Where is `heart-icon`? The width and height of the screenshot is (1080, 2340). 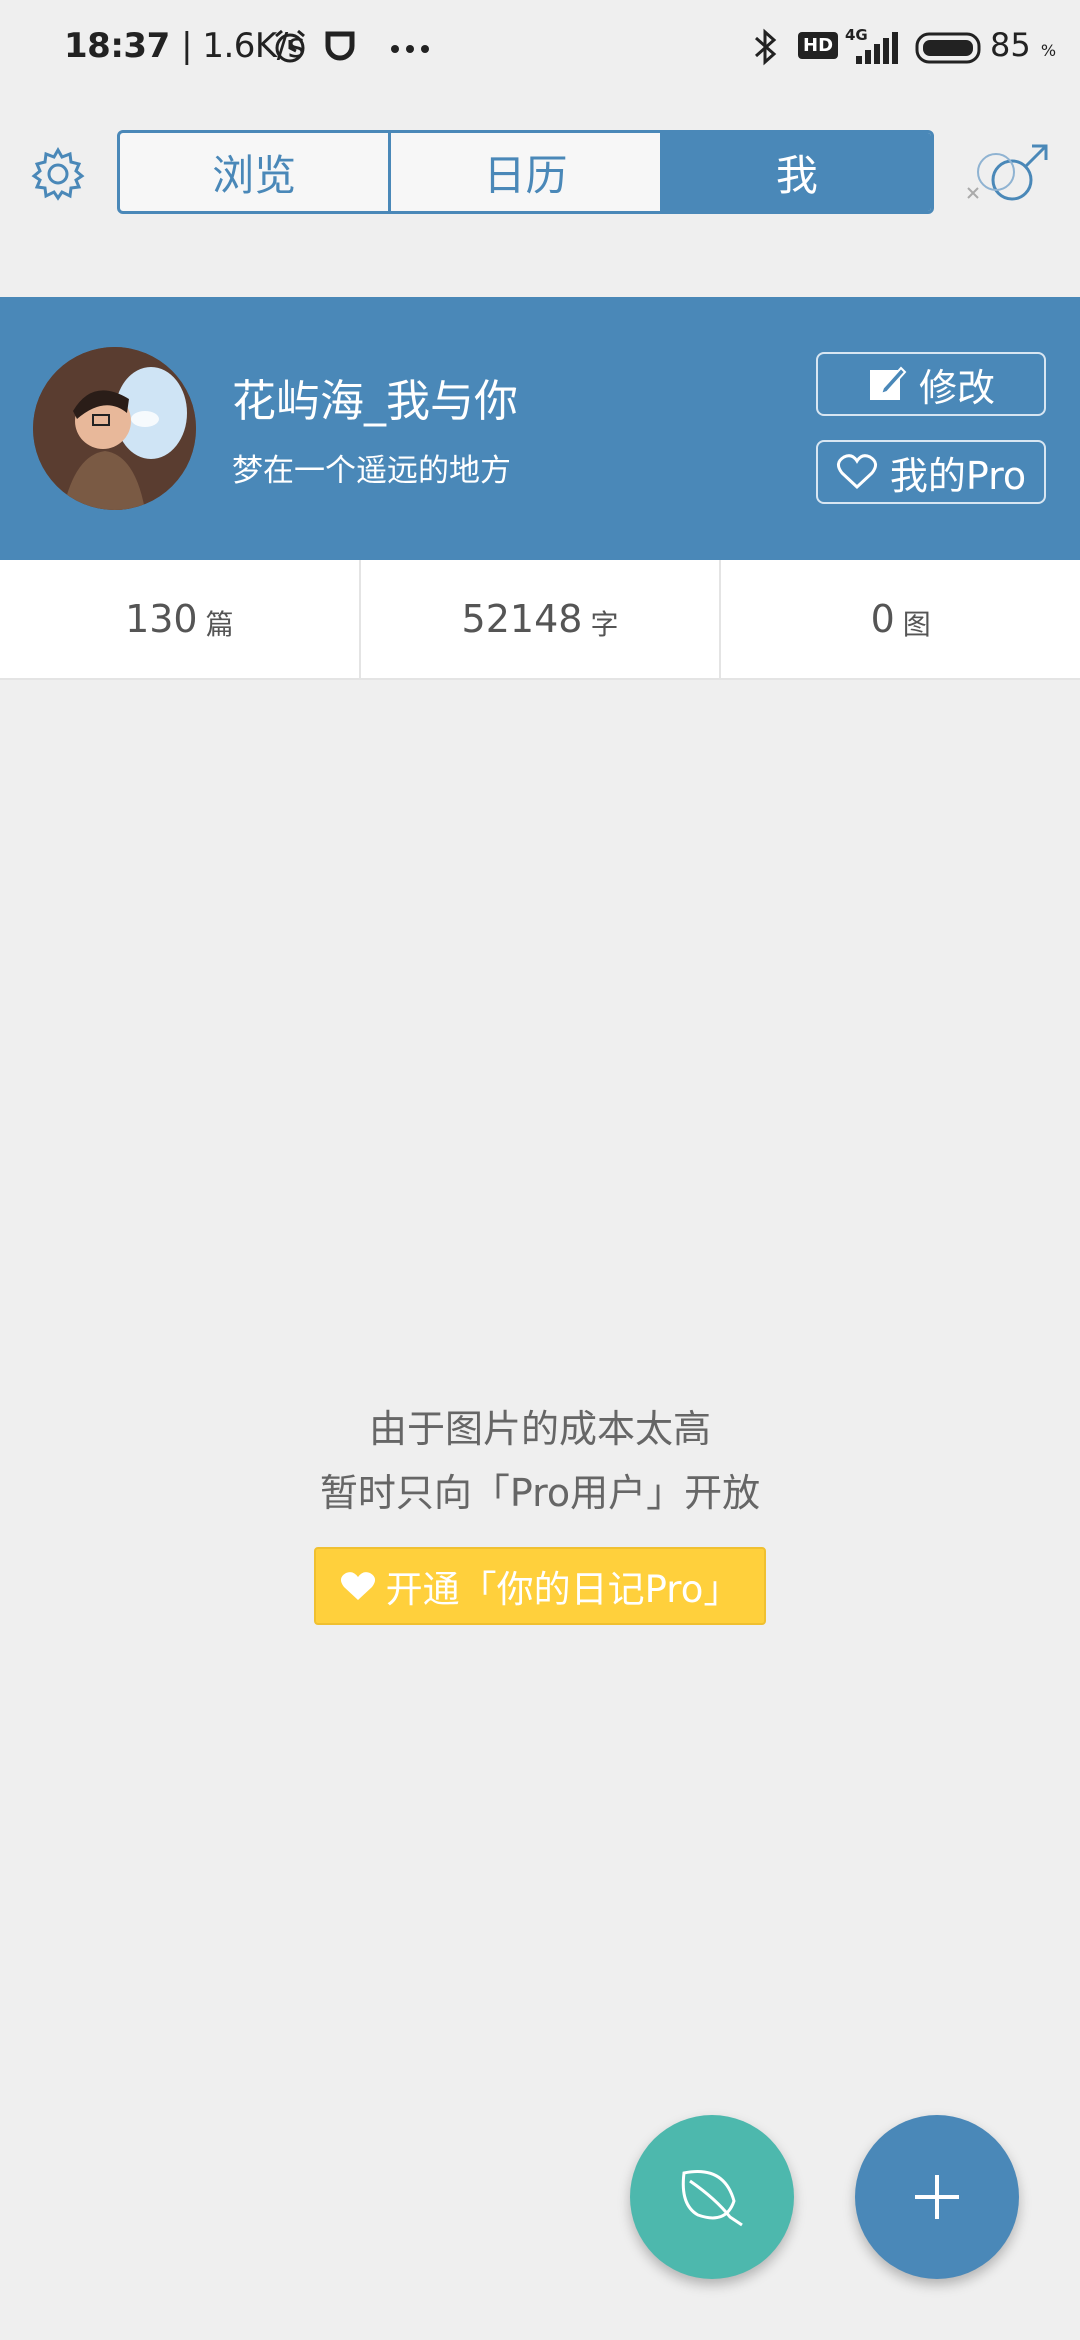 heart-icon is located at coordinates (357, 1586).